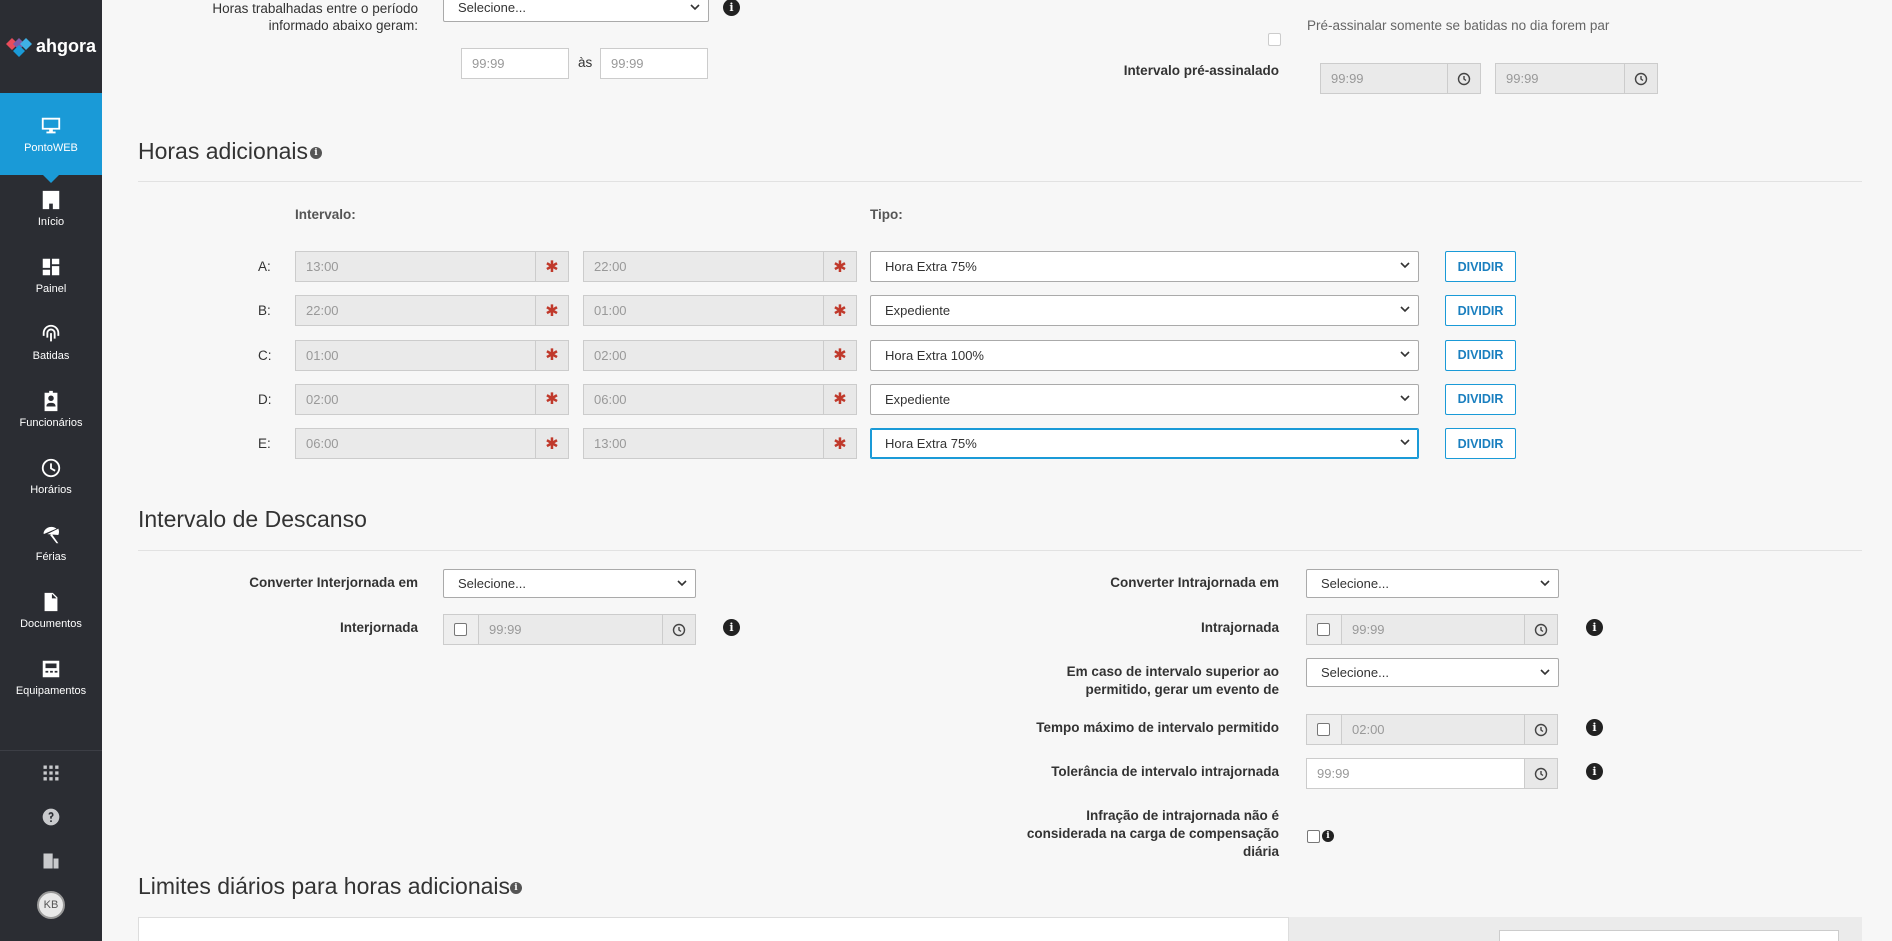 The image size is (1892, 941). What do you see at coordinates (610, 399) in the screenshot?
I see `input-value: 06:00` at bounding box center [610, 399].